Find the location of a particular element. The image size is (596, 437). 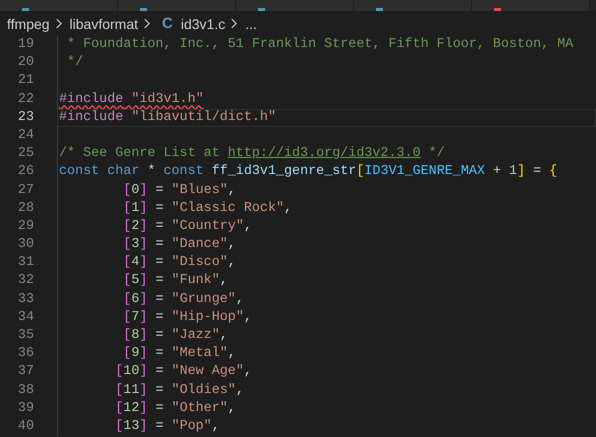

breadcrumb-item: id3v1.c is located at coordinates (203, 24).